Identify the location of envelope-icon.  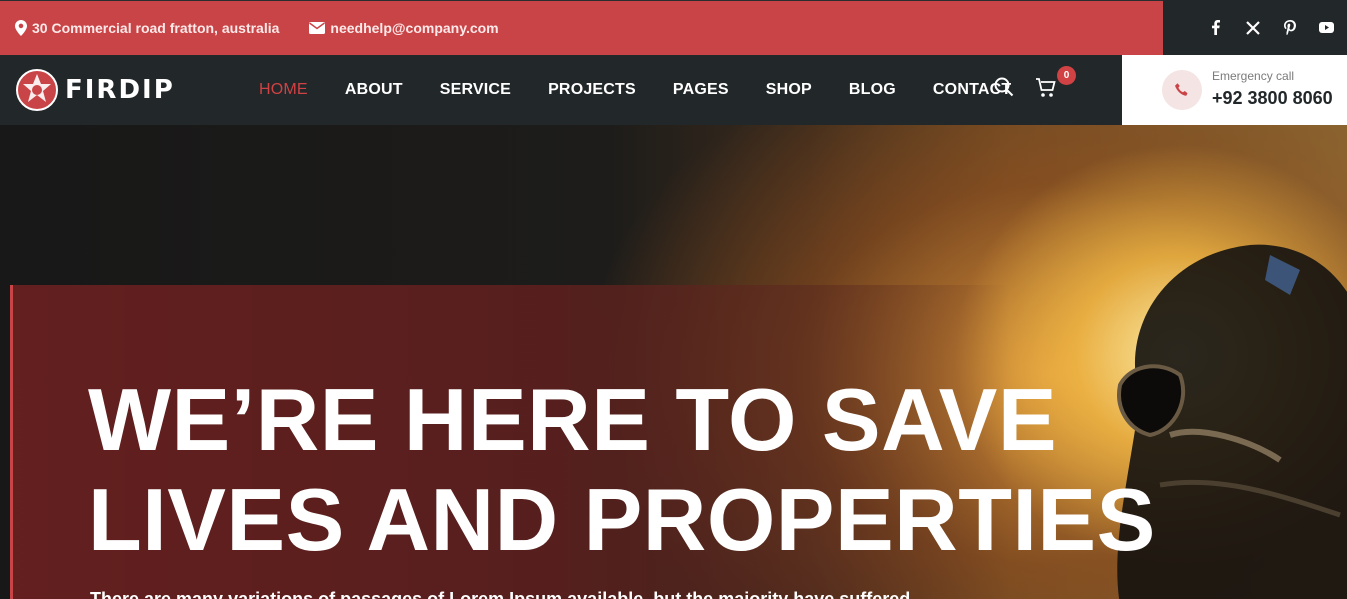
(317, 28).